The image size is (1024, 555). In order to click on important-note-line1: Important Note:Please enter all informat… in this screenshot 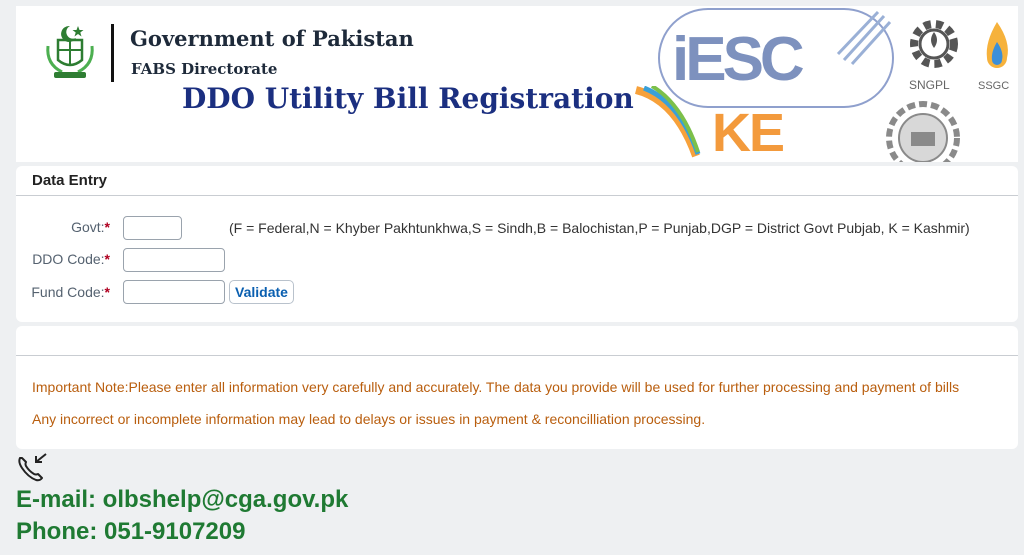, I will do `click(496, 387)`.